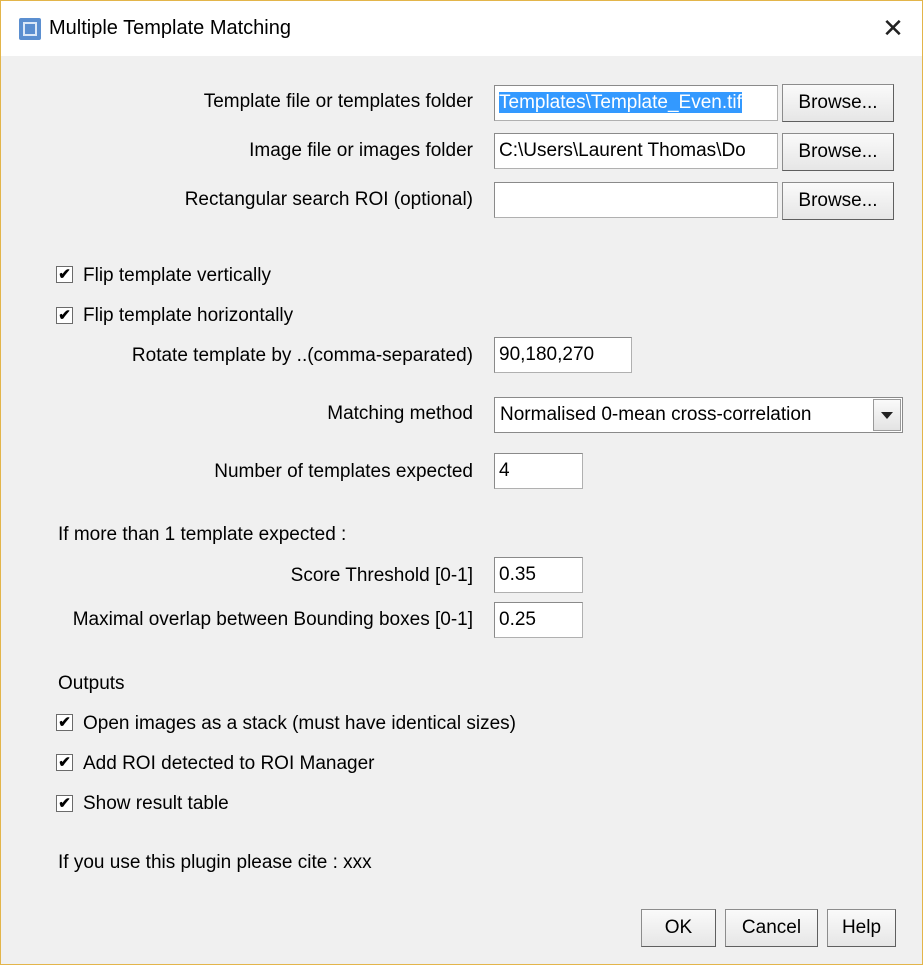 The width and height of the screenshot is (923, 965). What do you see at coordinates (678, 928) in the screenshot?
I see `ok-button: OK` at bounding box center [678, 928].